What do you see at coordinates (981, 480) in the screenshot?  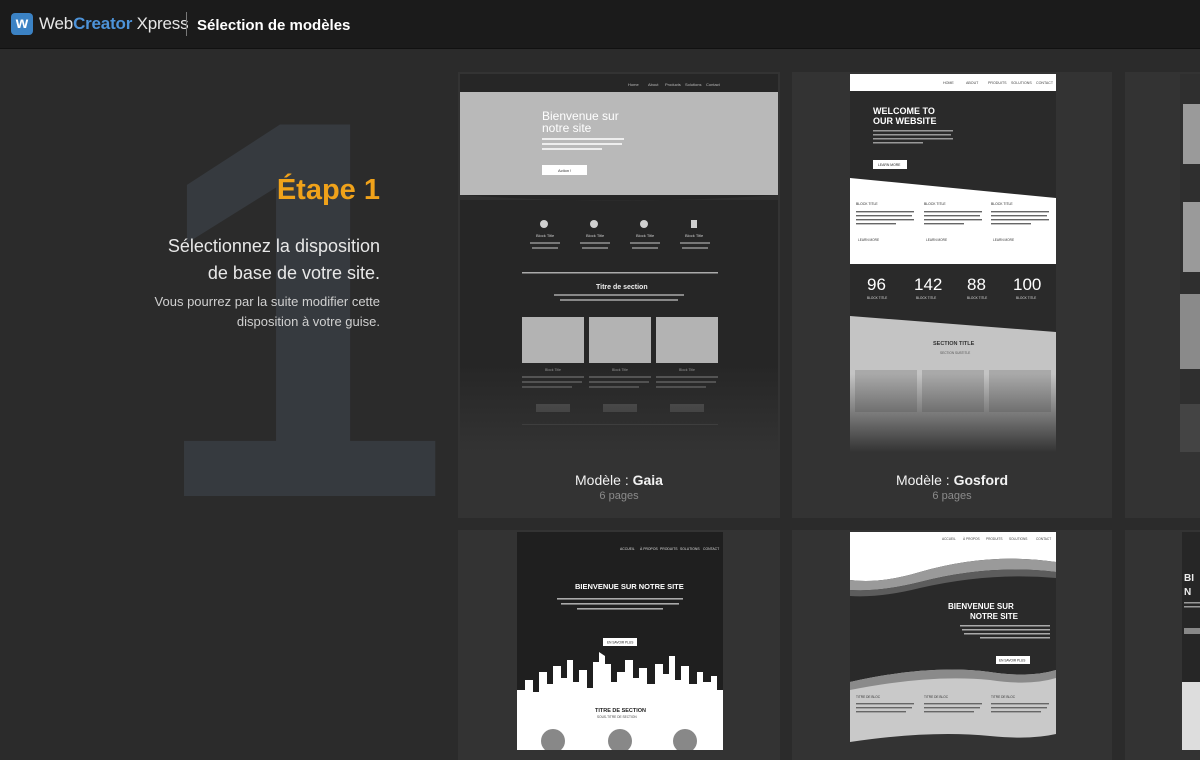 I see `template-name-value: Gosford` at bounding box center [981, 480].